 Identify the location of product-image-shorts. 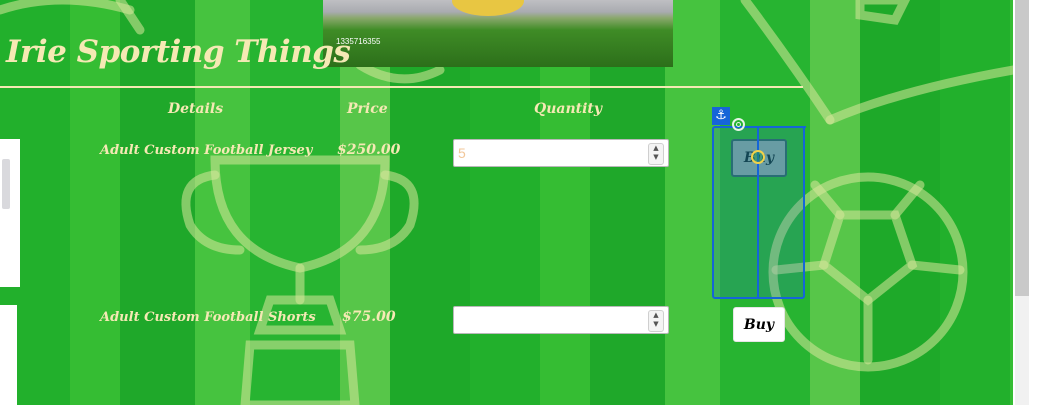
(8, 355).